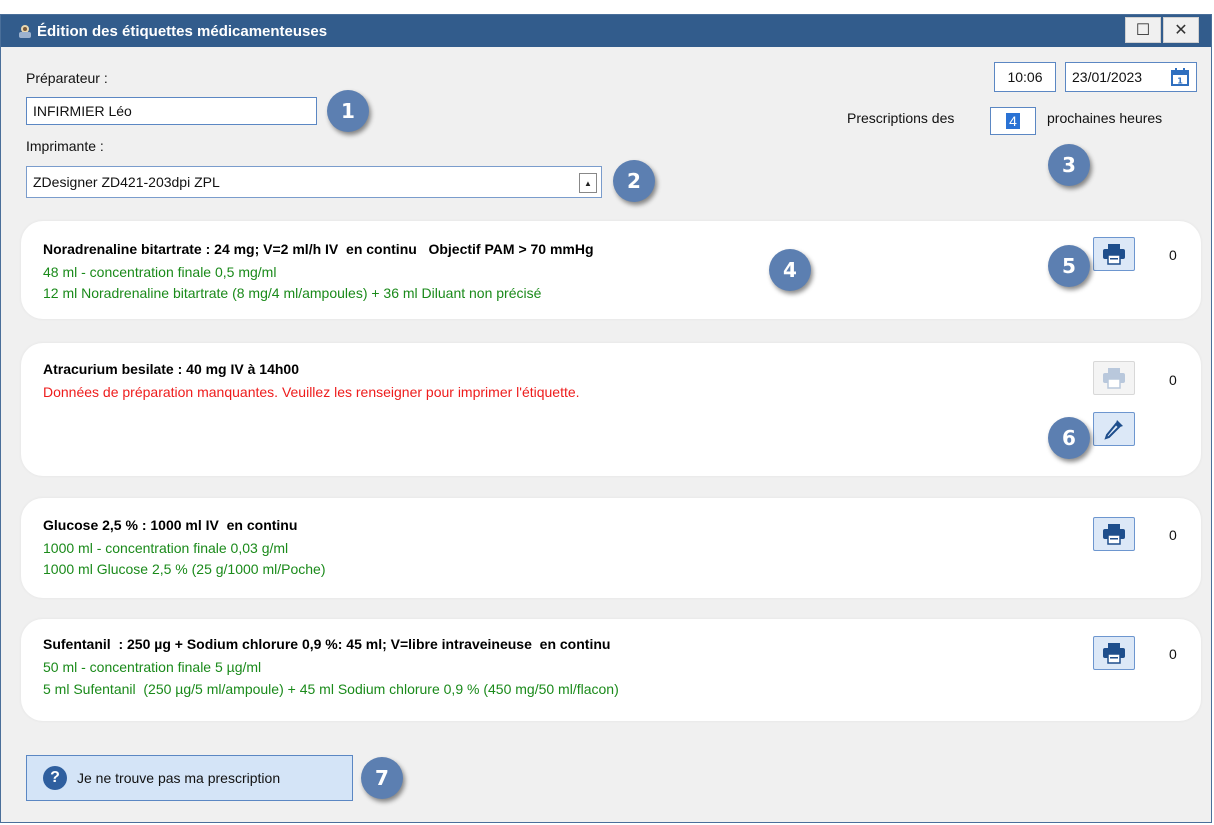 Image resolution: width=1214 pixels, height=825 pixels. I want to click on prescription-concentration: 50 ml - concentration finale 5 µg/ml, so click(152, 667).